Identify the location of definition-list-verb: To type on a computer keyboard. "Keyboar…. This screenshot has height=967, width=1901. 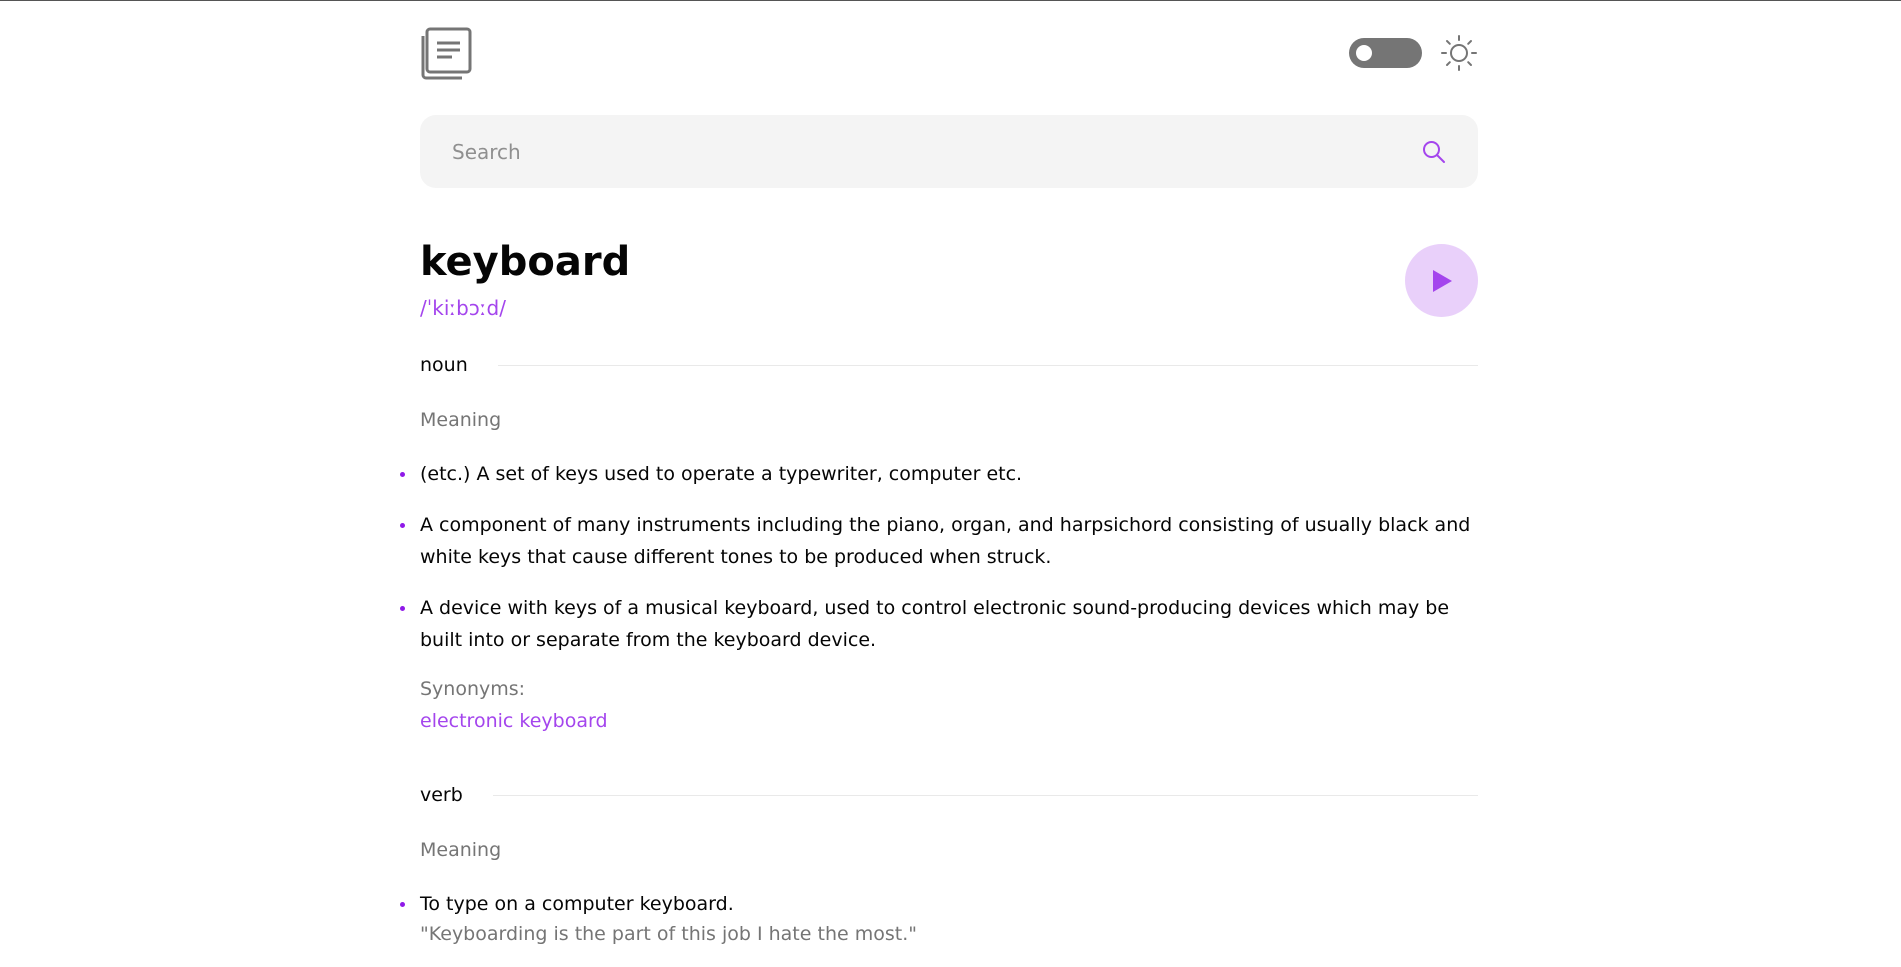
(939, 927).